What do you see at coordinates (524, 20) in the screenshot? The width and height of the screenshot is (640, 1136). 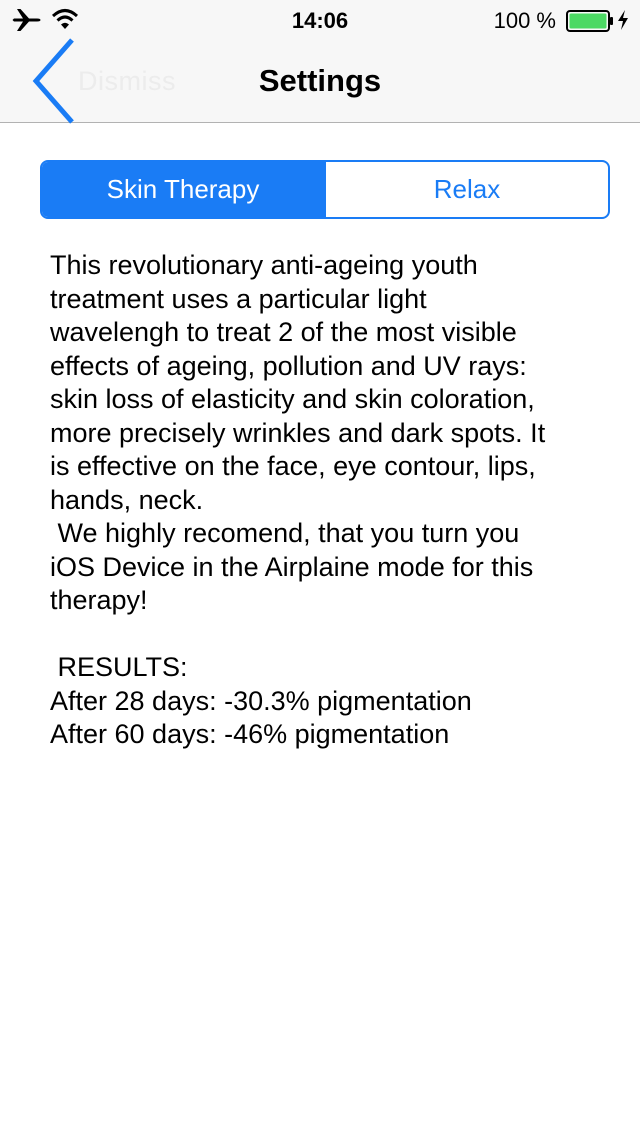 I see `battery-percentage: 100 %` at bounding box center [524, 20].